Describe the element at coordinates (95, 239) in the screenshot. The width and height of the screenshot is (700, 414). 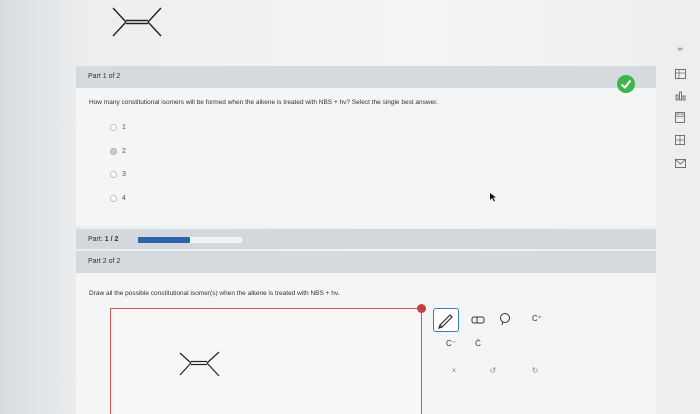
I see `progress-prefix: Part:` at that location.